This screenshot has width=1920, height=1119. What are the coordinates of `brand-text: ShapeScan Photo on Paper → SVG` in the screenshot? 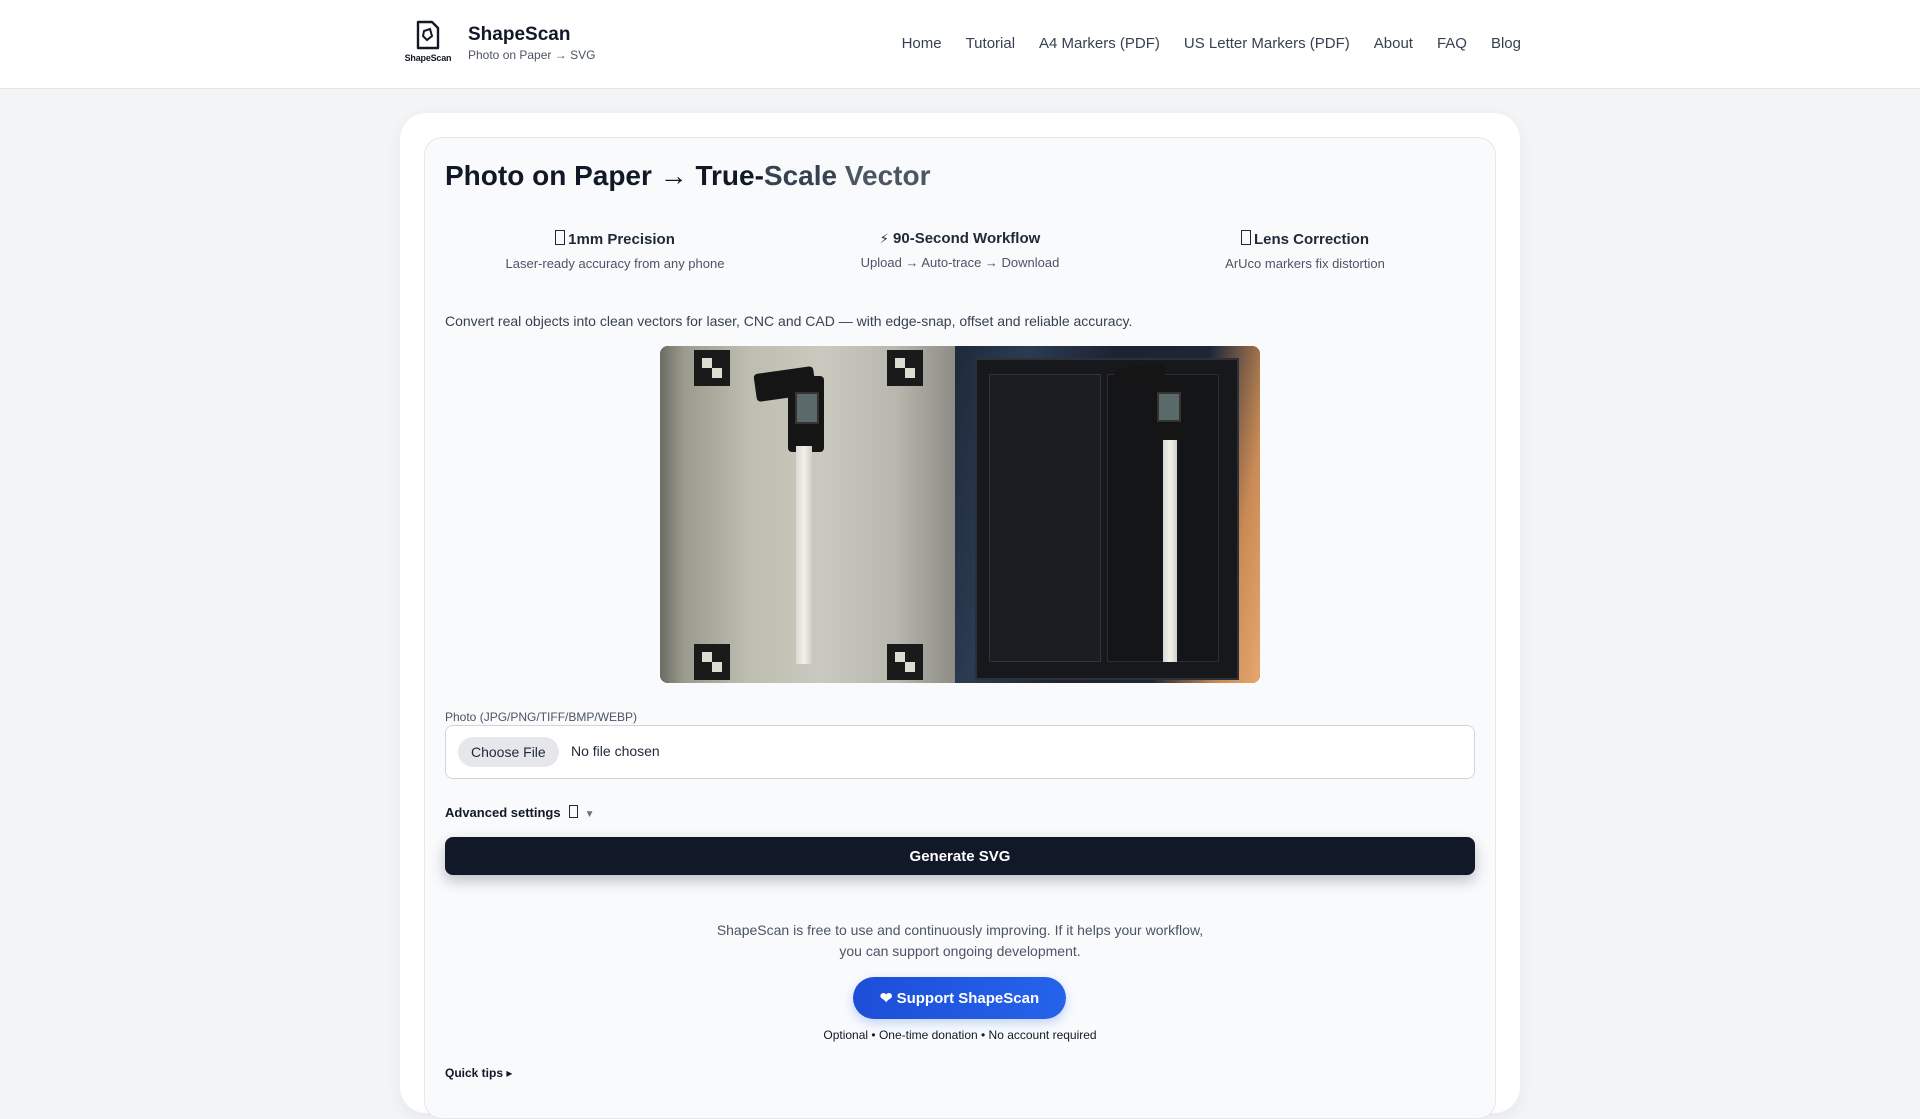 It's located at (531, 43).